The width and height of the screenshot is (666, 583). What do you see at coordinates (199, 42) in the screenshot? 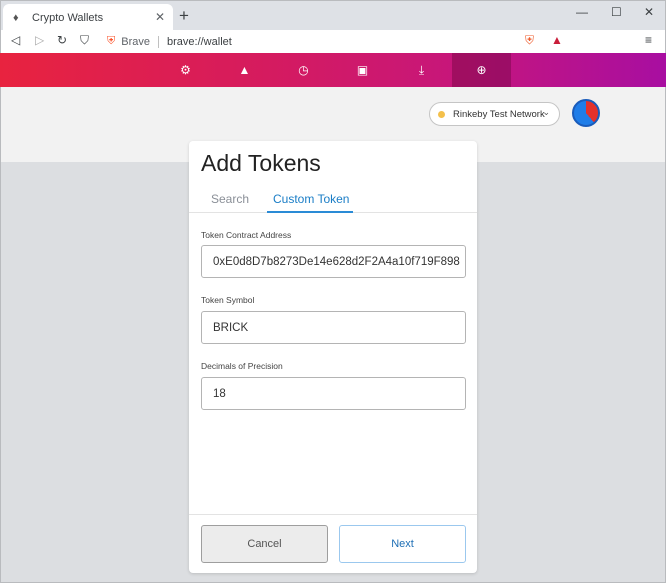
I see `url-text: brave://wallet` at bounding box center [199, 42].